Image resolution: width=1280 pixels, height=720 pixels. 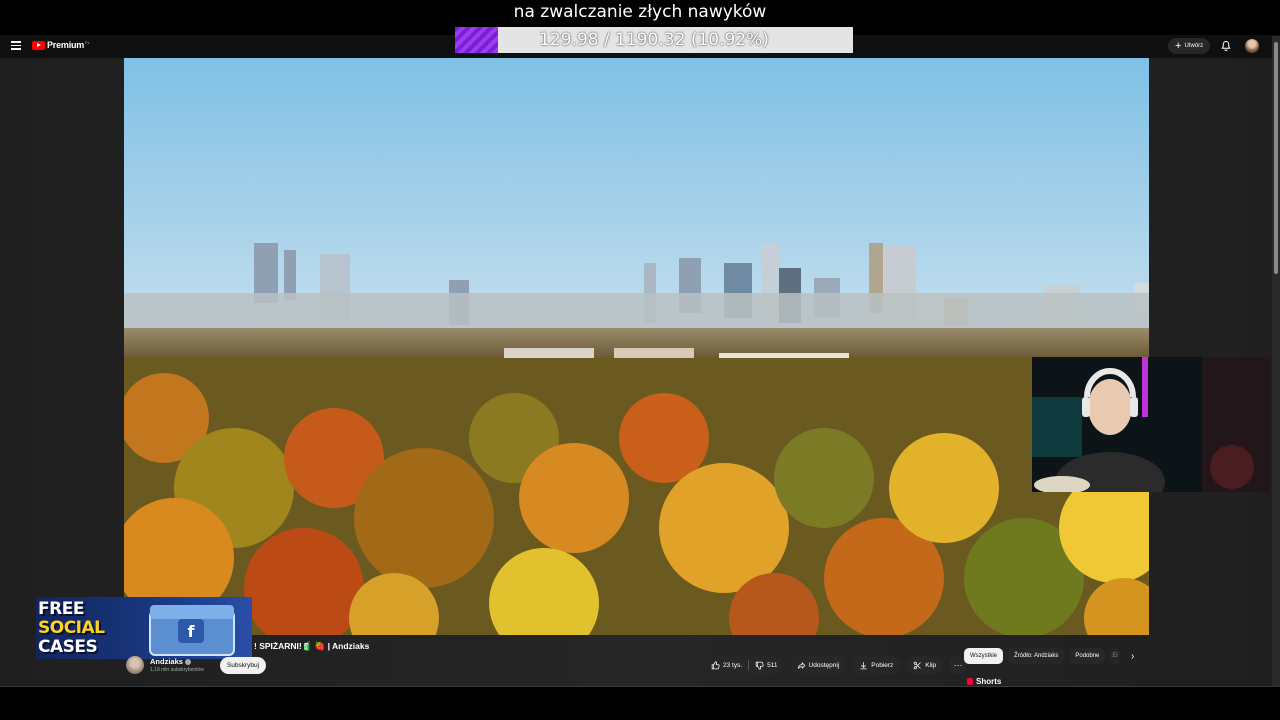 What do you see at coordinates (1132, 656) in the screenshot?
I see `chevron-right-icon: ›` at bounding box center [1132, 656].